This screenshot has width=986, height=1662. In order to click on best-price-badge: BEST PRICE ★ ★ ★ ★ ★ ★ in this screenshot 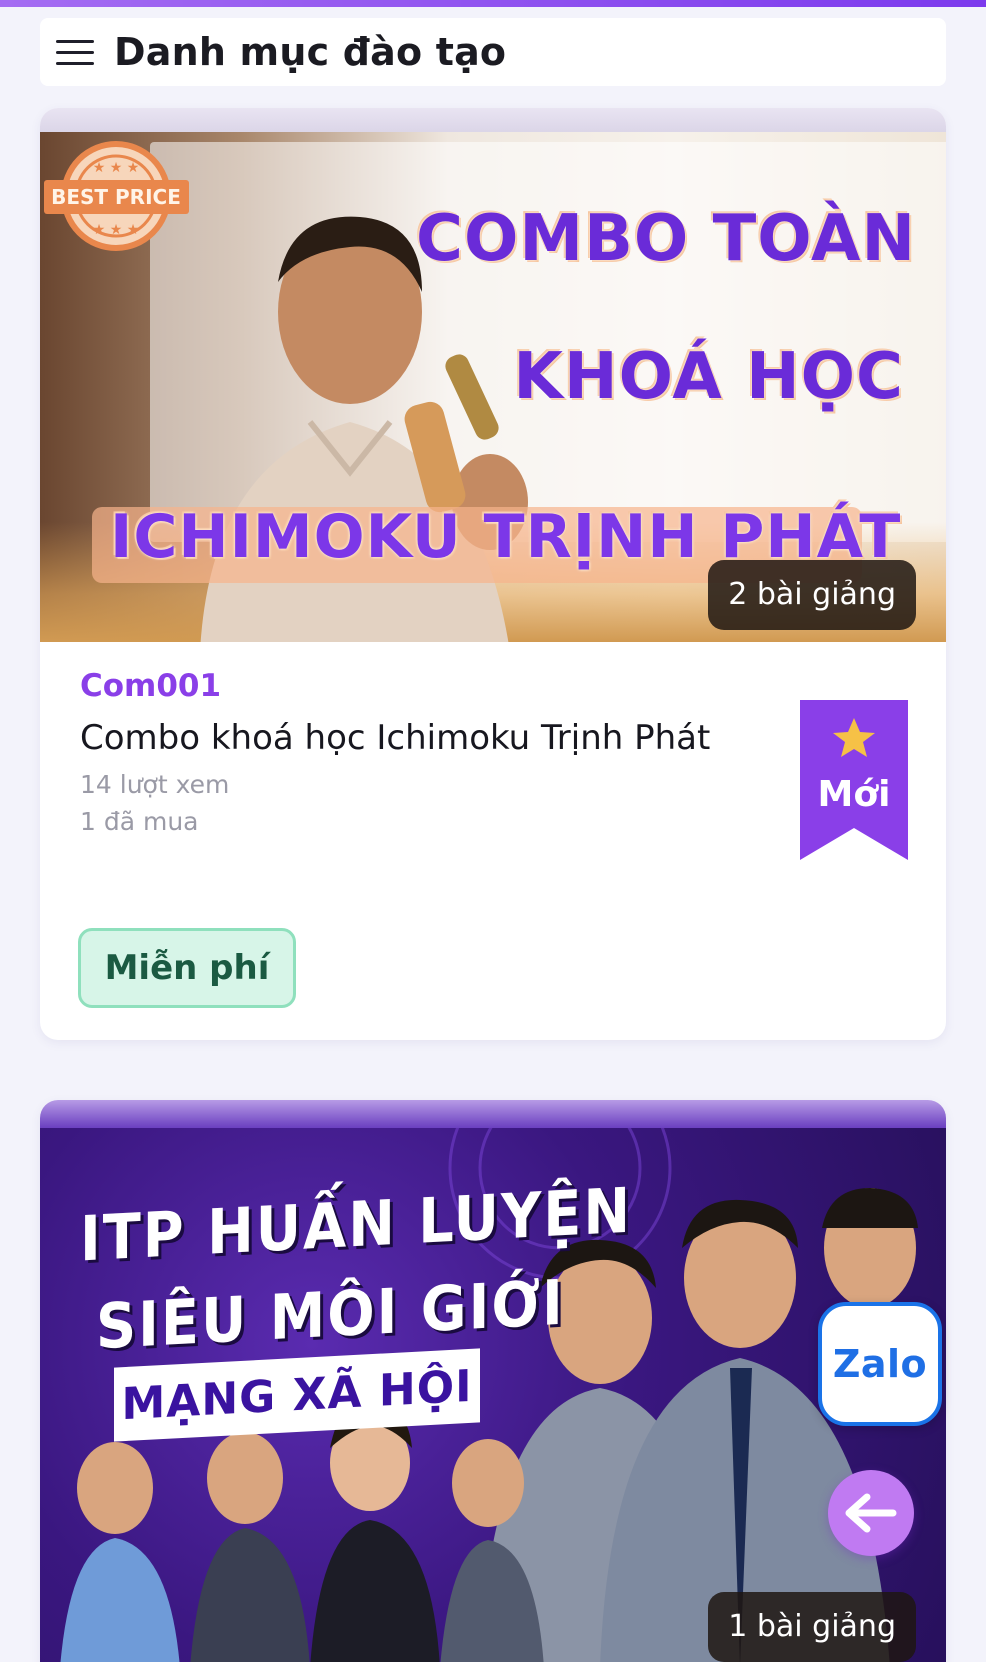, I will do `click(116, 196)`.